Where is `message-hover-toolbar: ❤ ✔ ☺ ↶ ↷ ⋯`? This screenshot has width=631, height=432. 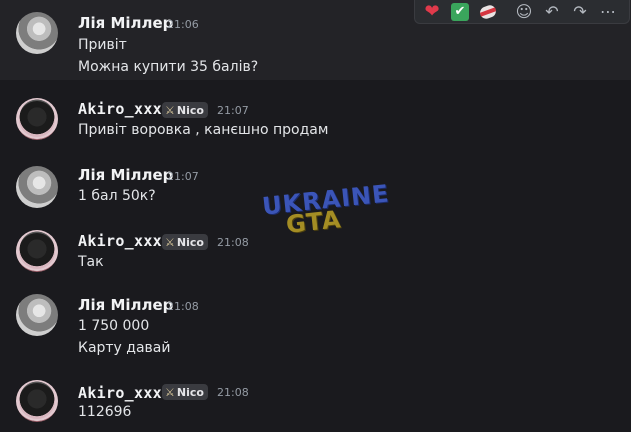 message-hover-toolbar: ❤ ✔ ☺ ↶ ↷ ⋯ is located at coordinates (522, 12).